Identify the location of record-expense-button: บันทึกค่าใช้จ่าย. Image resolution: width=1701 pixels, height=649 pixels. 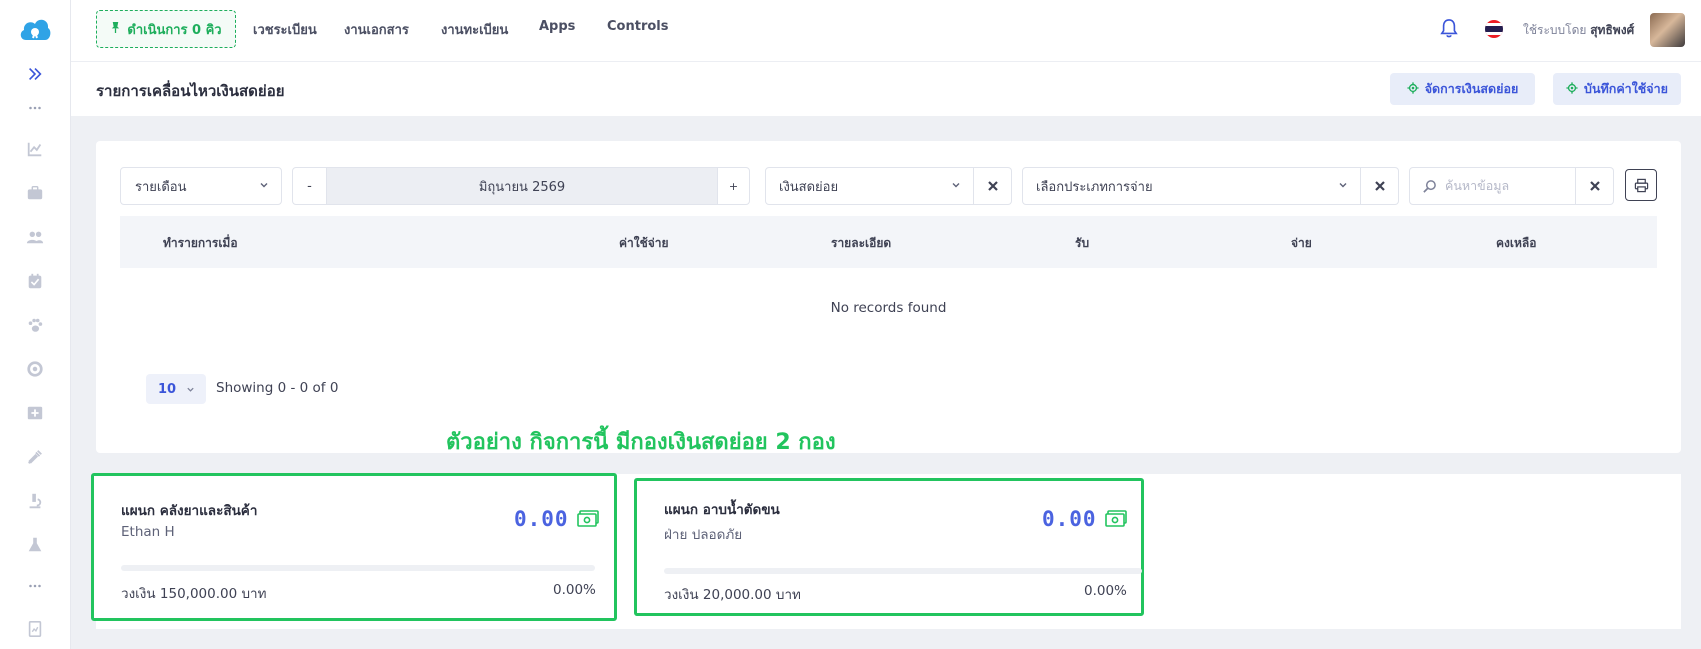
(1617, 89).